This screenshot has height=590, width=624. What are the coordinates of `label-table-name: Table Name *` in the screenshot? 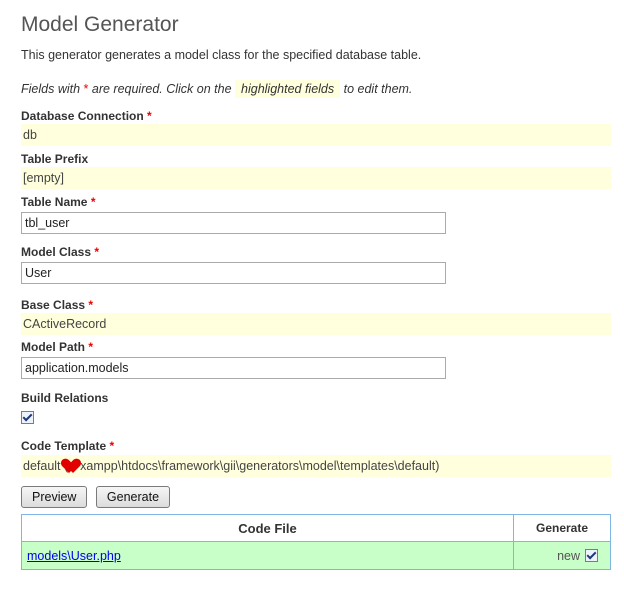 It's located at (58, 202).